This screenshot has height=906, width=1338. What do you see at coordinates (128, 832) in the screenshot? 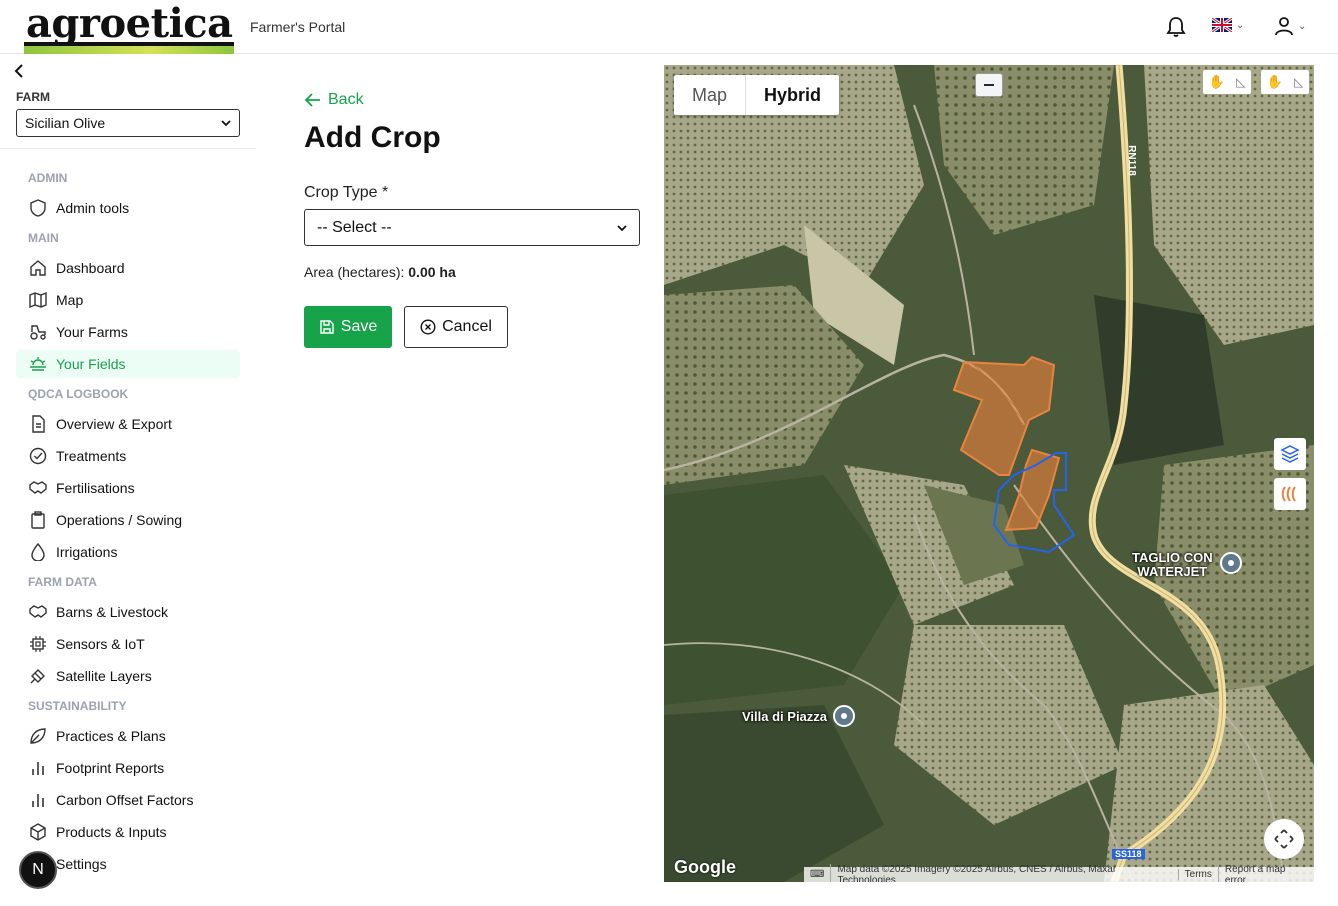
I see `sidebar-item-products-inputs: Products & Inputs` at bounding box center [128, 832].